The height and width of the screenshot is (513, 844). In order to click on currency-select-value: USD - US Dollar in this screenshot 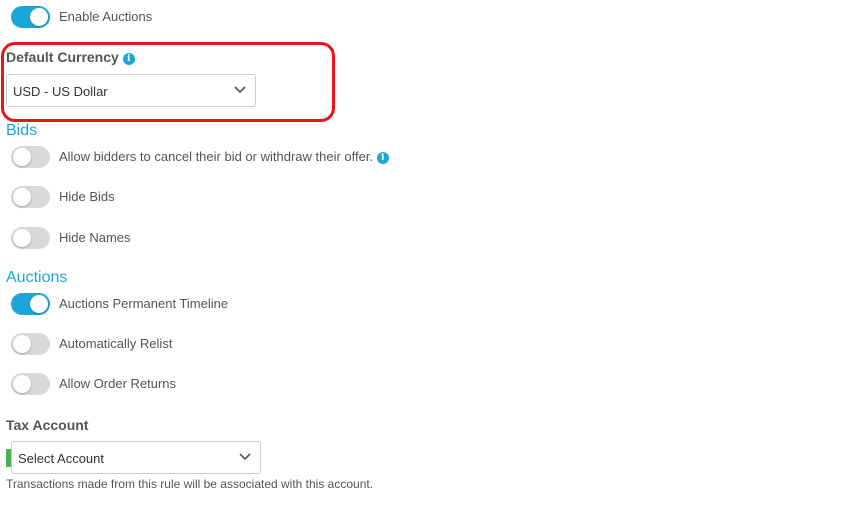, I will do `click(60, 91)`.